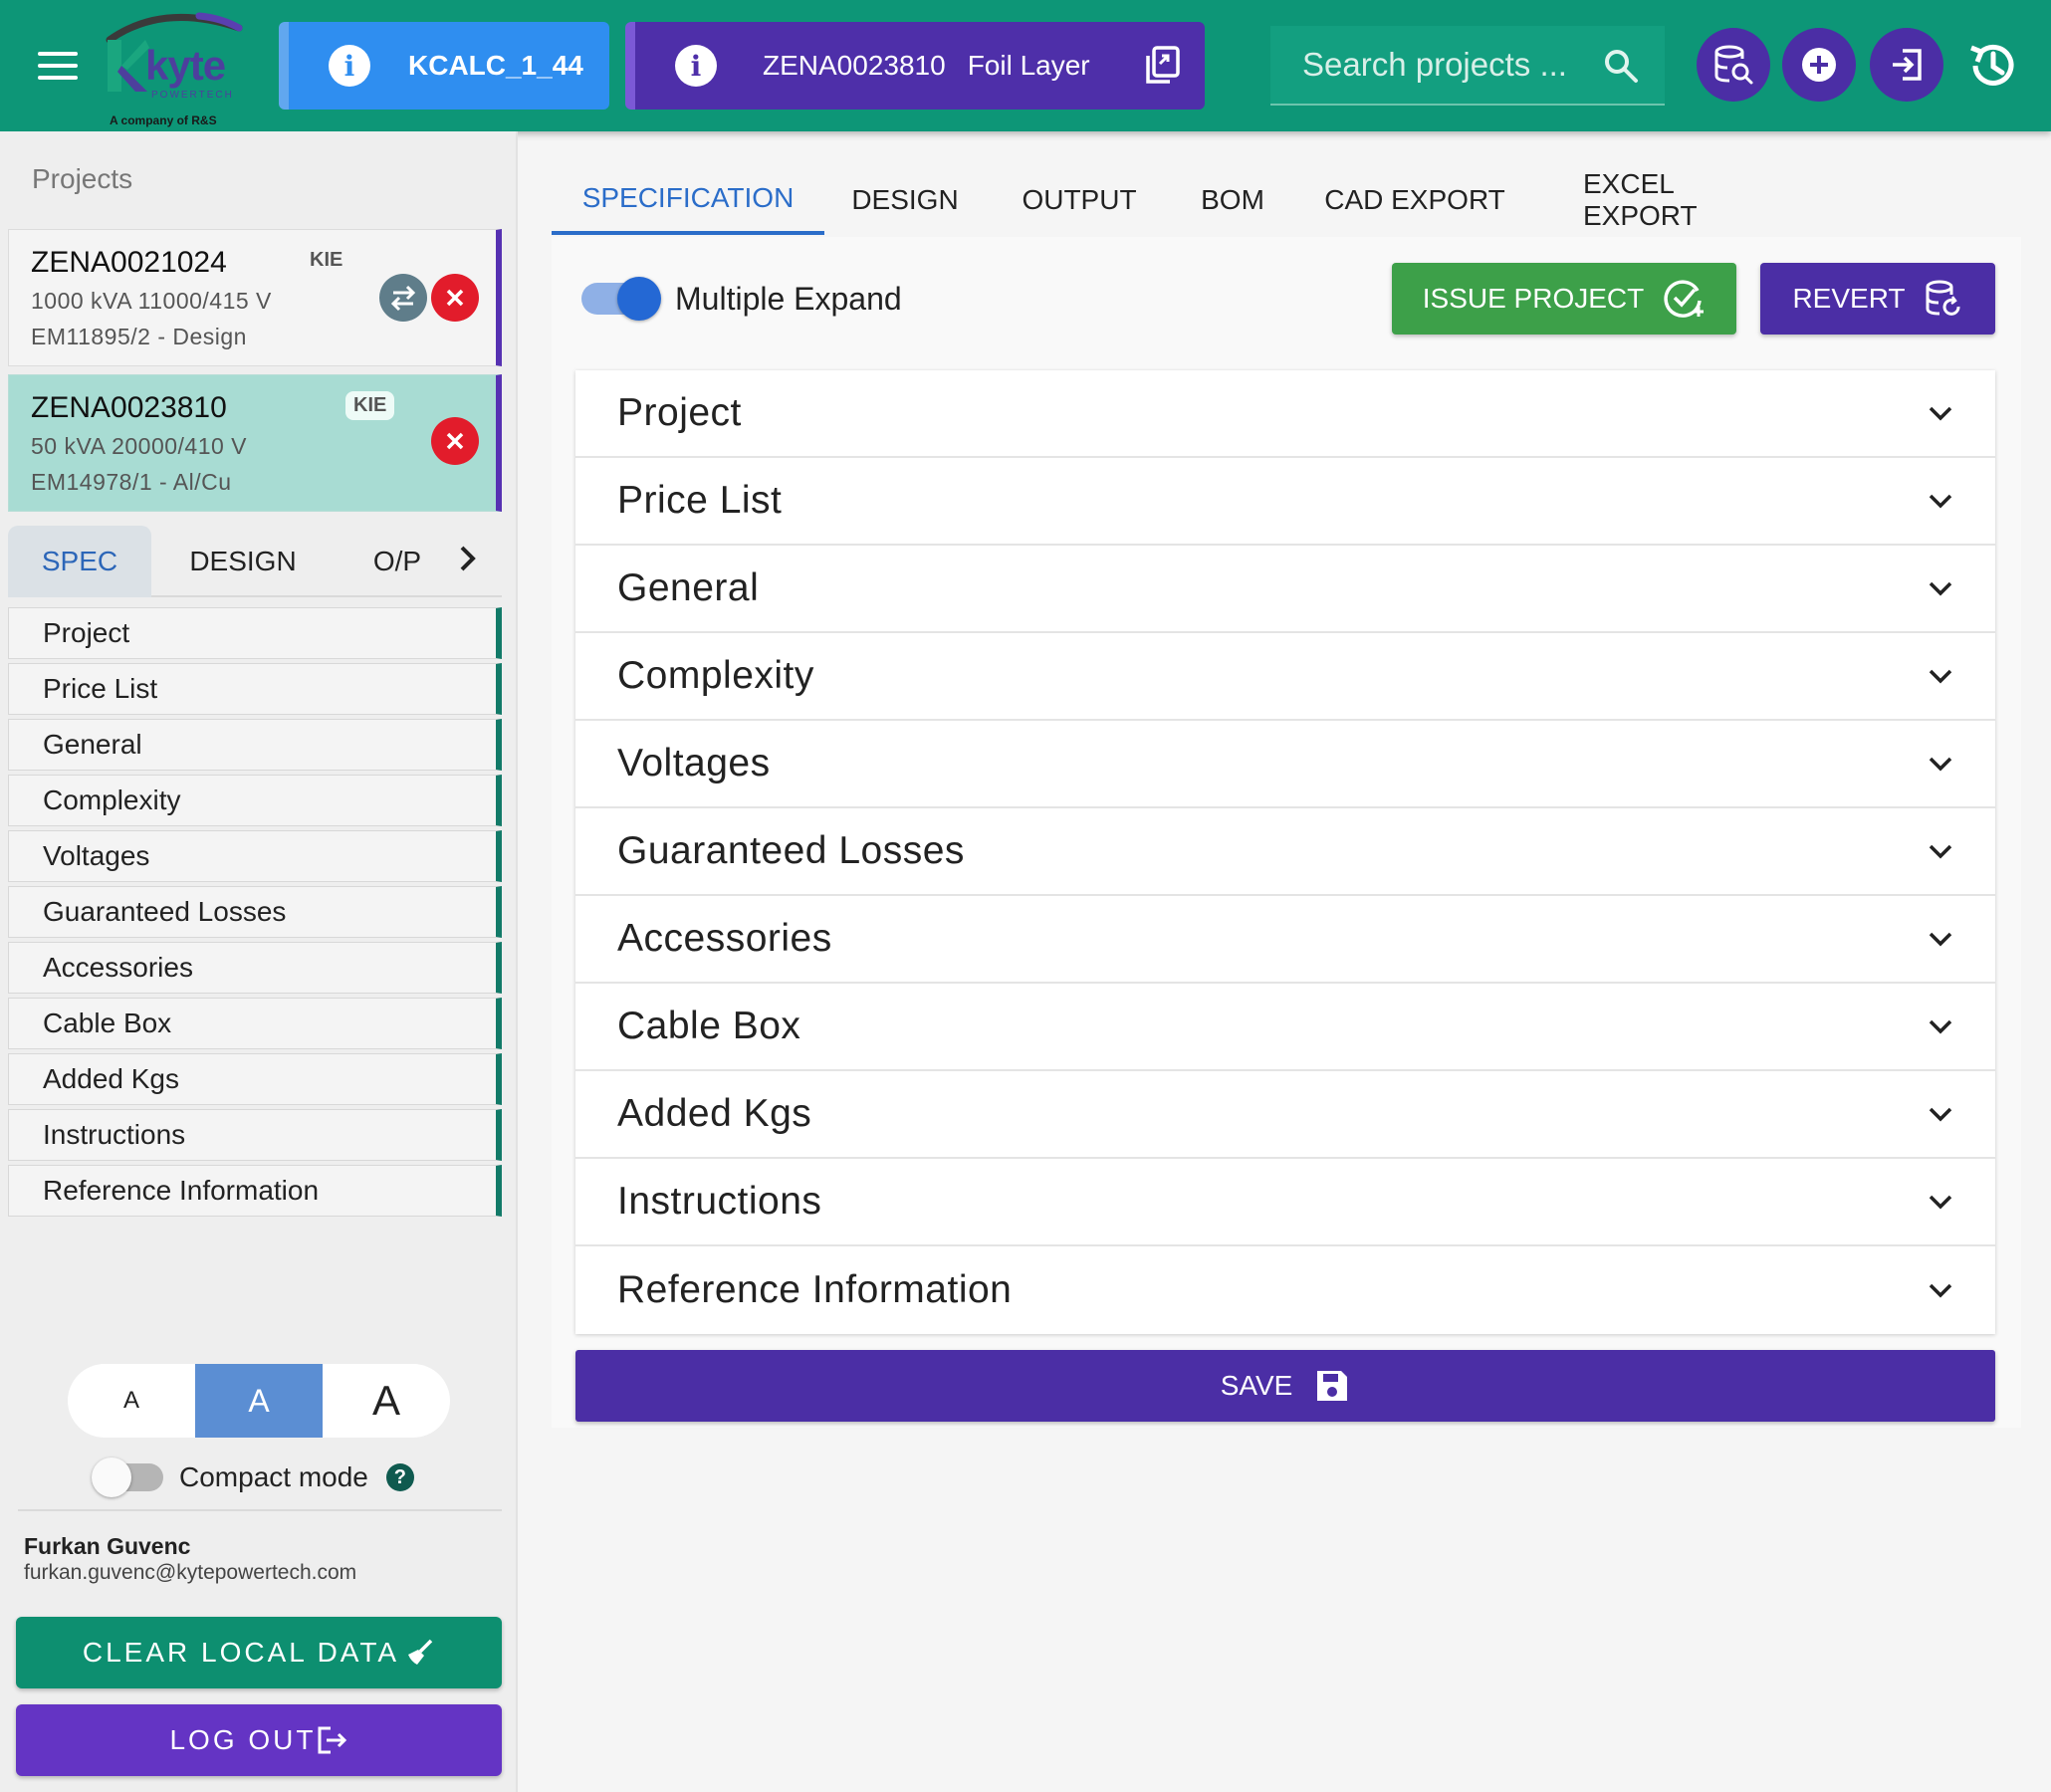  I want to click on sidebar-tab-design: DESIGN, so click(243, 561).